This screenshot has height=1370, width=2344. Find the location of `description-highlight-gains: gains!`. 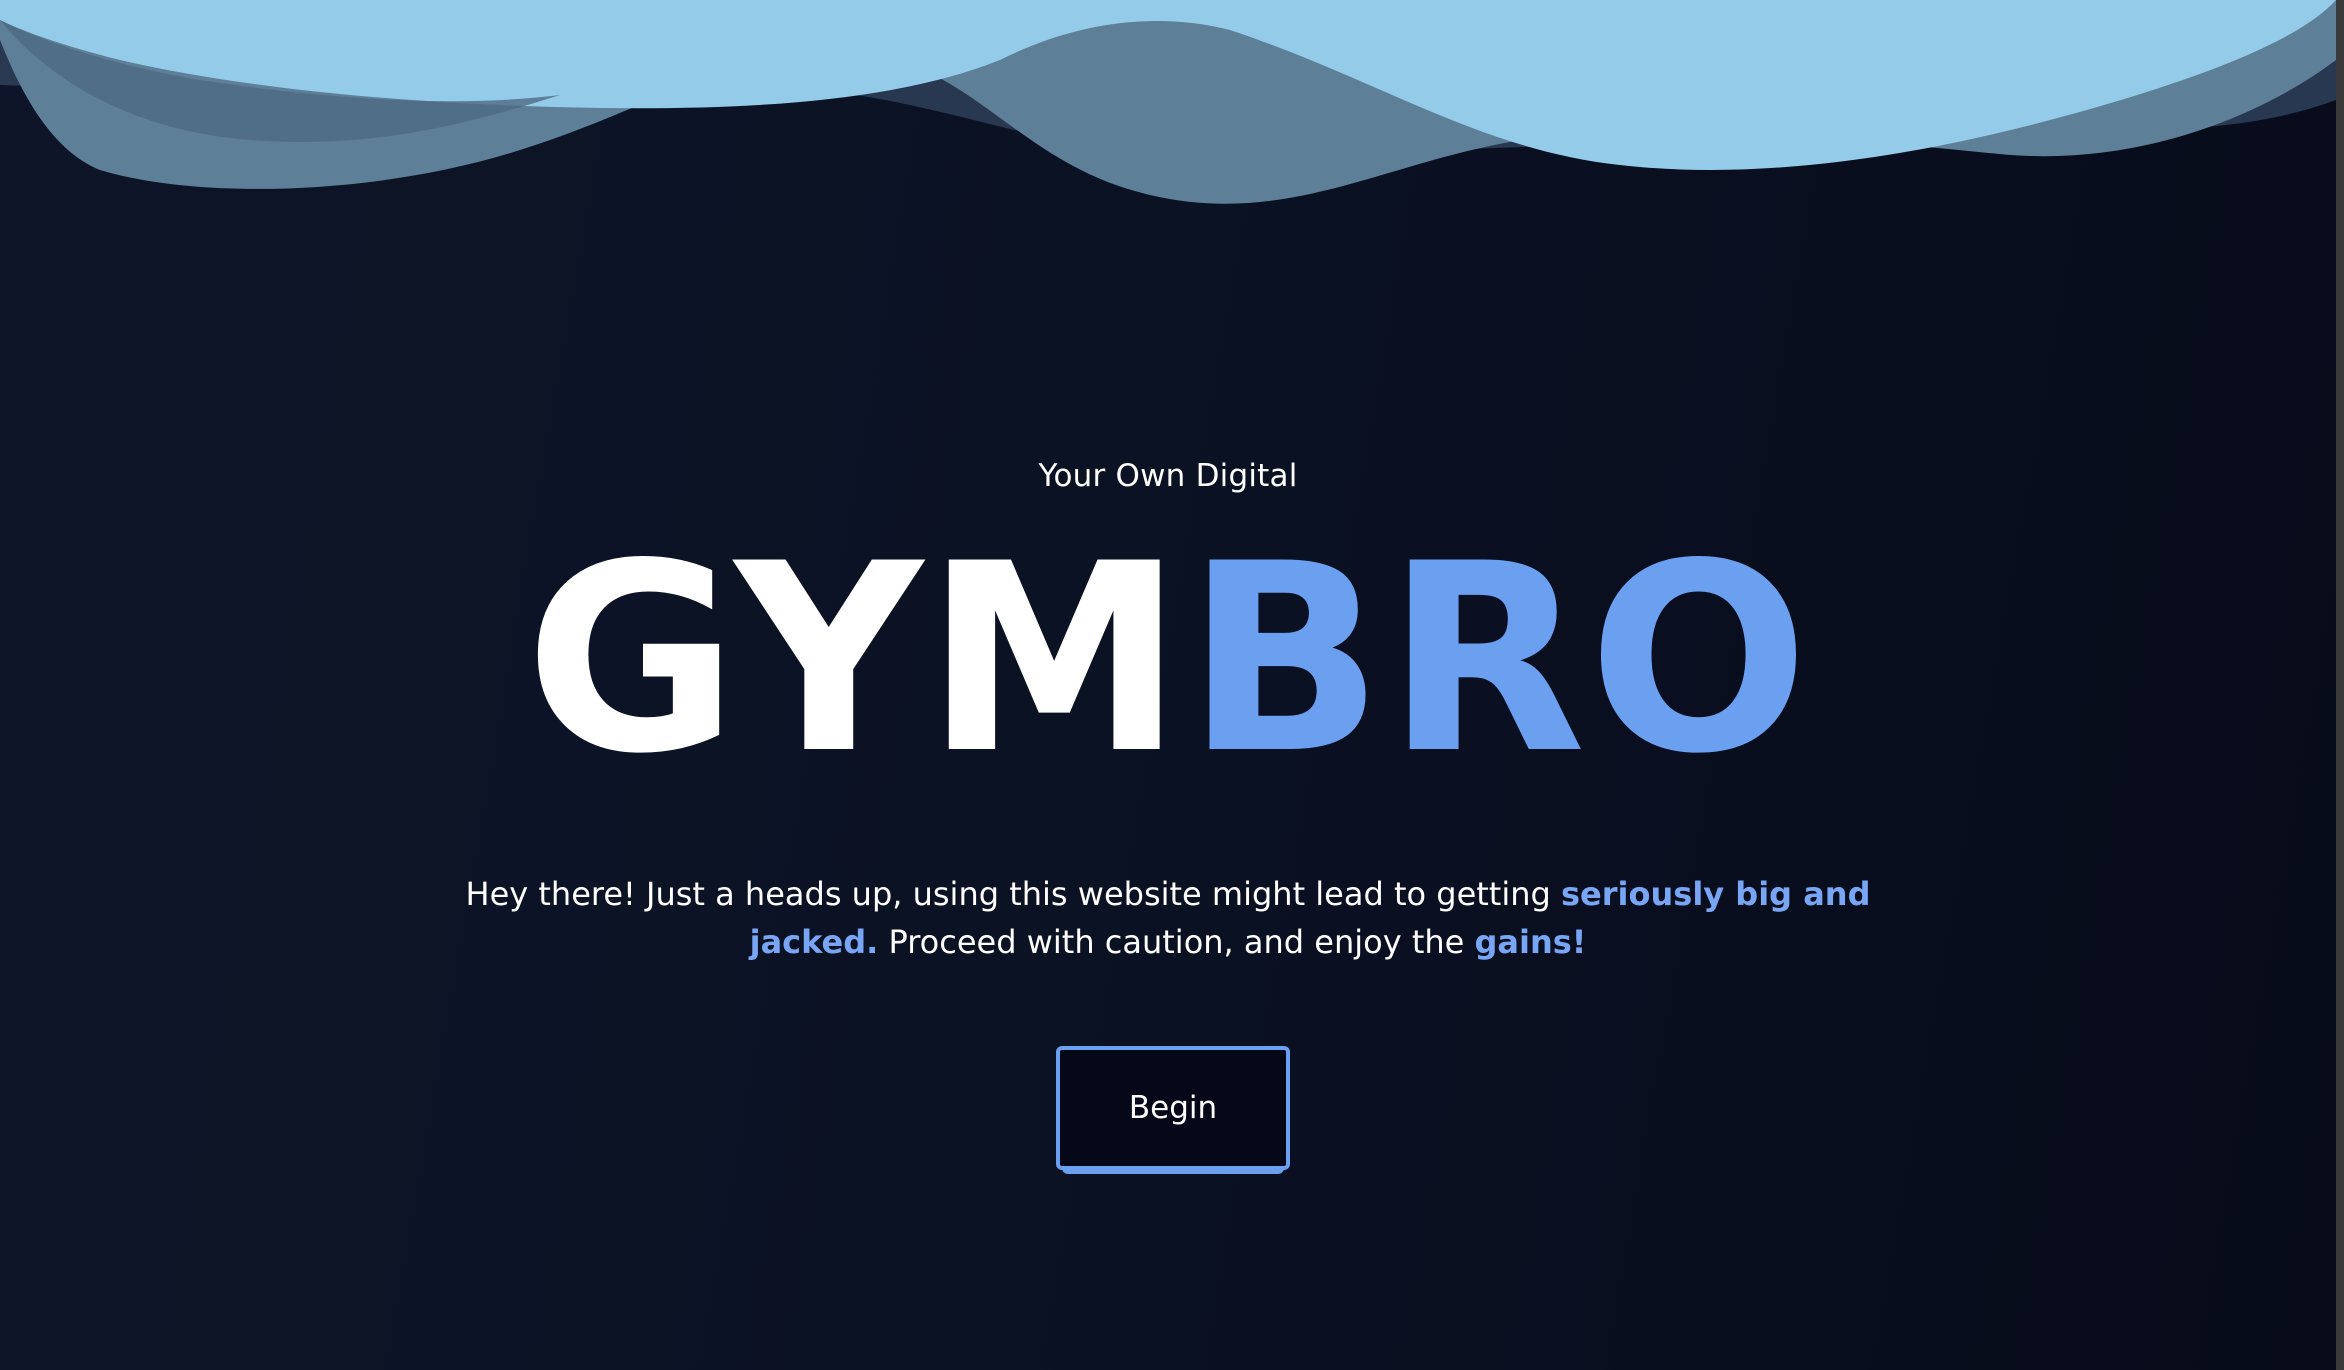

description-highlight-gains: gains! is located at coordinates (1530, 942).